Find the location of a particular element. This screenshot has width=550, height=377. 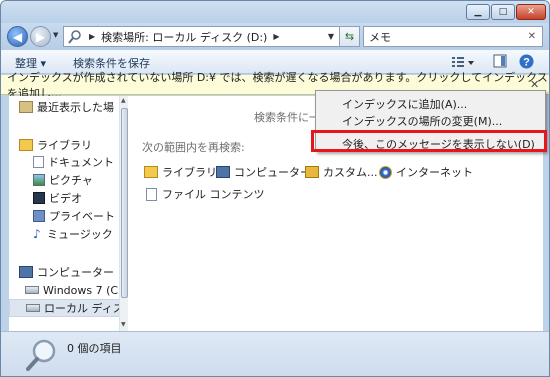

help-icon: ? is located at coordinates (526, 61).